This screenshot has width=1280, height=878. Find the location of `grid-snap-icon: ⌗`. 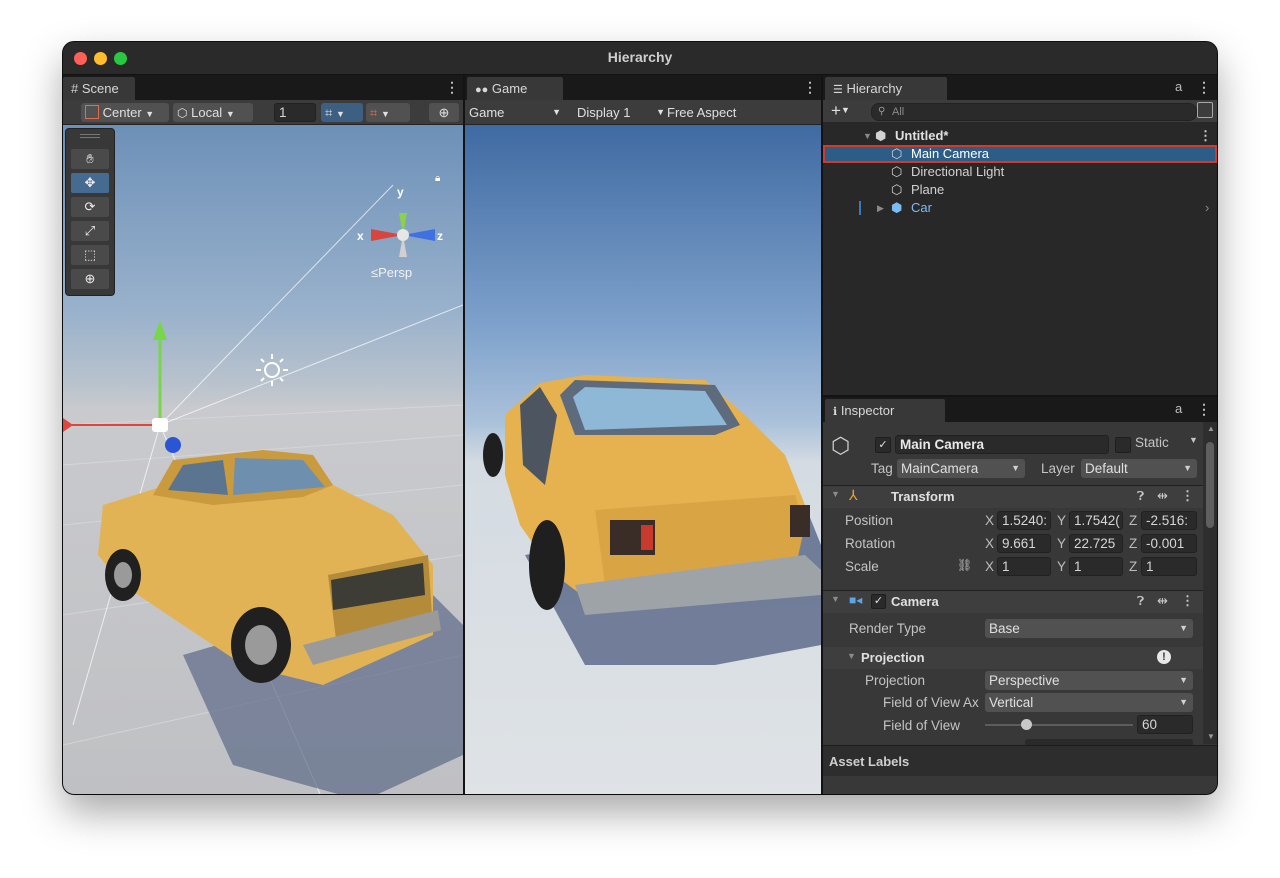

grid-snap-icon: ⌗ is located at coordinates (329, 112).